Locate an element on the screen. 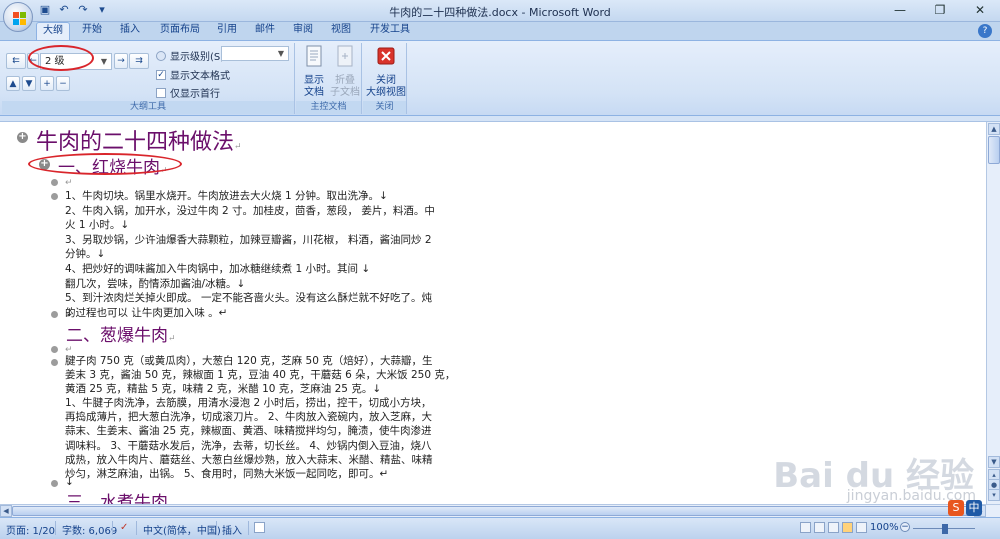  first-line-only-checkbox: 仅显示首行 is located at coordinates (188, 92).